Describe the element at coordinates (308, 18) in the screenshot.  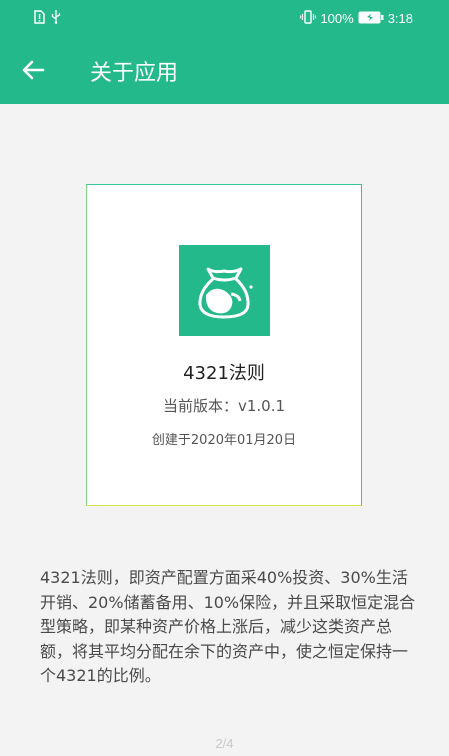
I see `vibrate-icon` at that location.